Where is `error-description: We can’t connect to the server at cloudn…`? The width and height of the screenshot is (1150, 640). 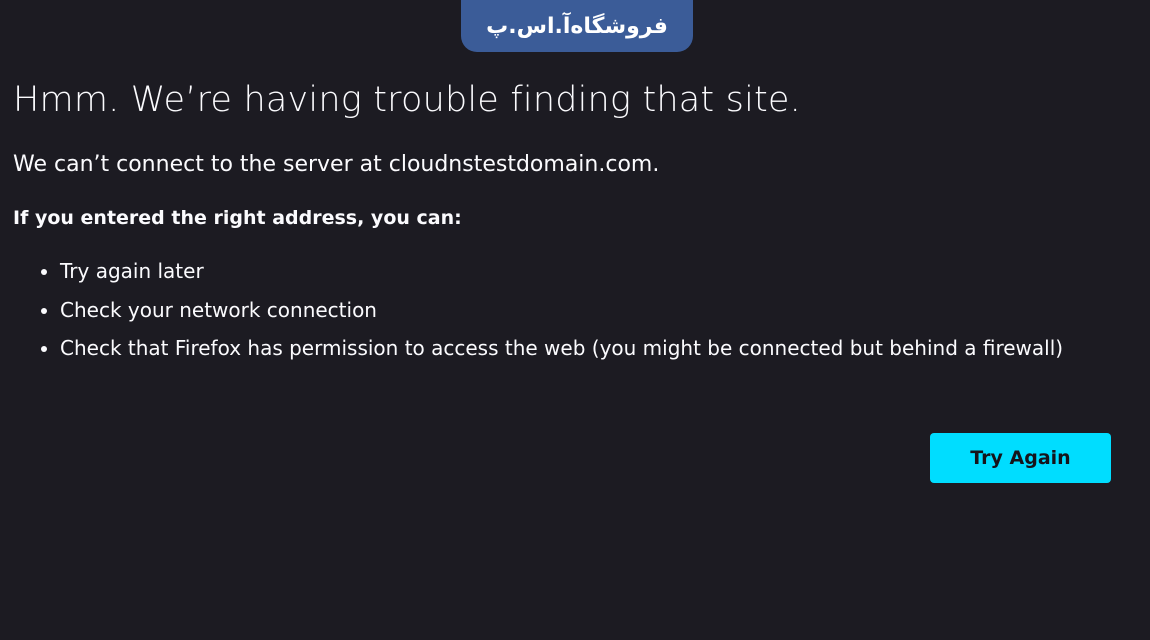
error-description: We can’t connect to the server at cloudn… is located at coordinates (336, 164).